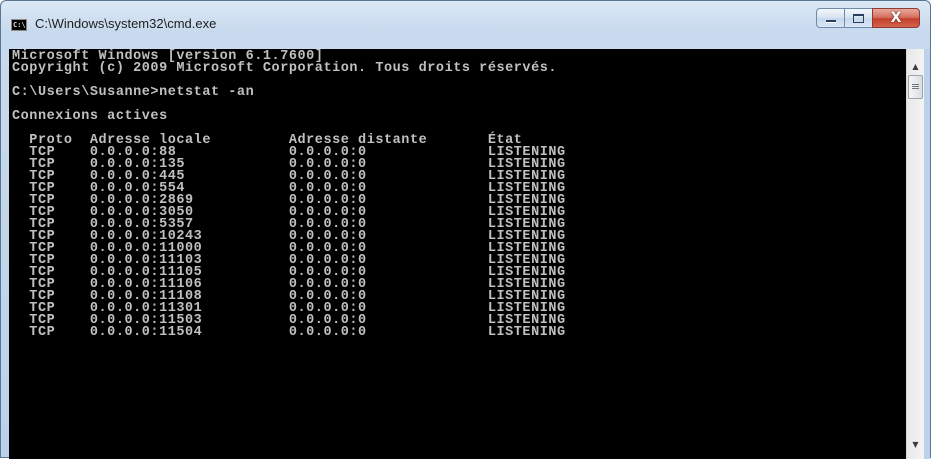 The image size is (931, 459). I want to click on scroll-up-button: ▲, so click(915, 66).